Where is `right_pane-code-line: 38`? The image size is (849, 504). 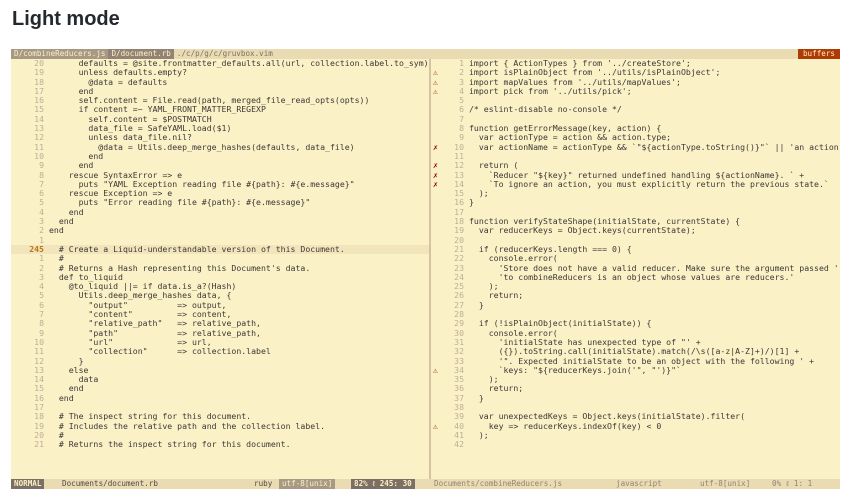
right_pane-code-line: 38 is located at coordinates (635, 407).